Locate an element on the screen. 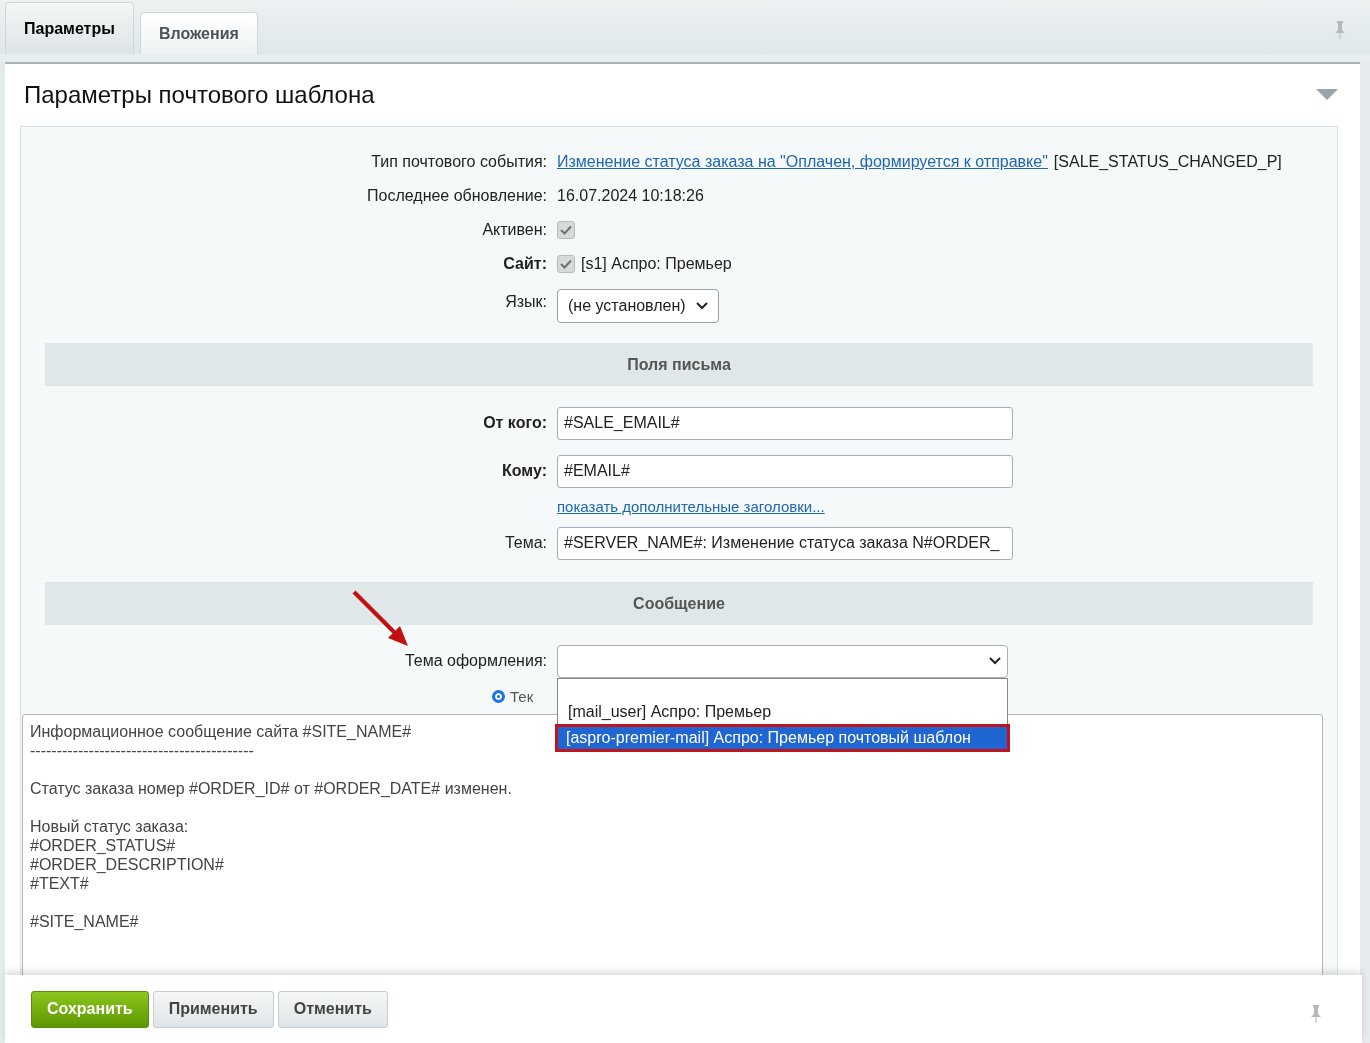 The image size is (1370, 1043). input-field: #SERVER_NAME#: Изменение статуса заказа N#ORDER_ is located at coordinates (785, 543).